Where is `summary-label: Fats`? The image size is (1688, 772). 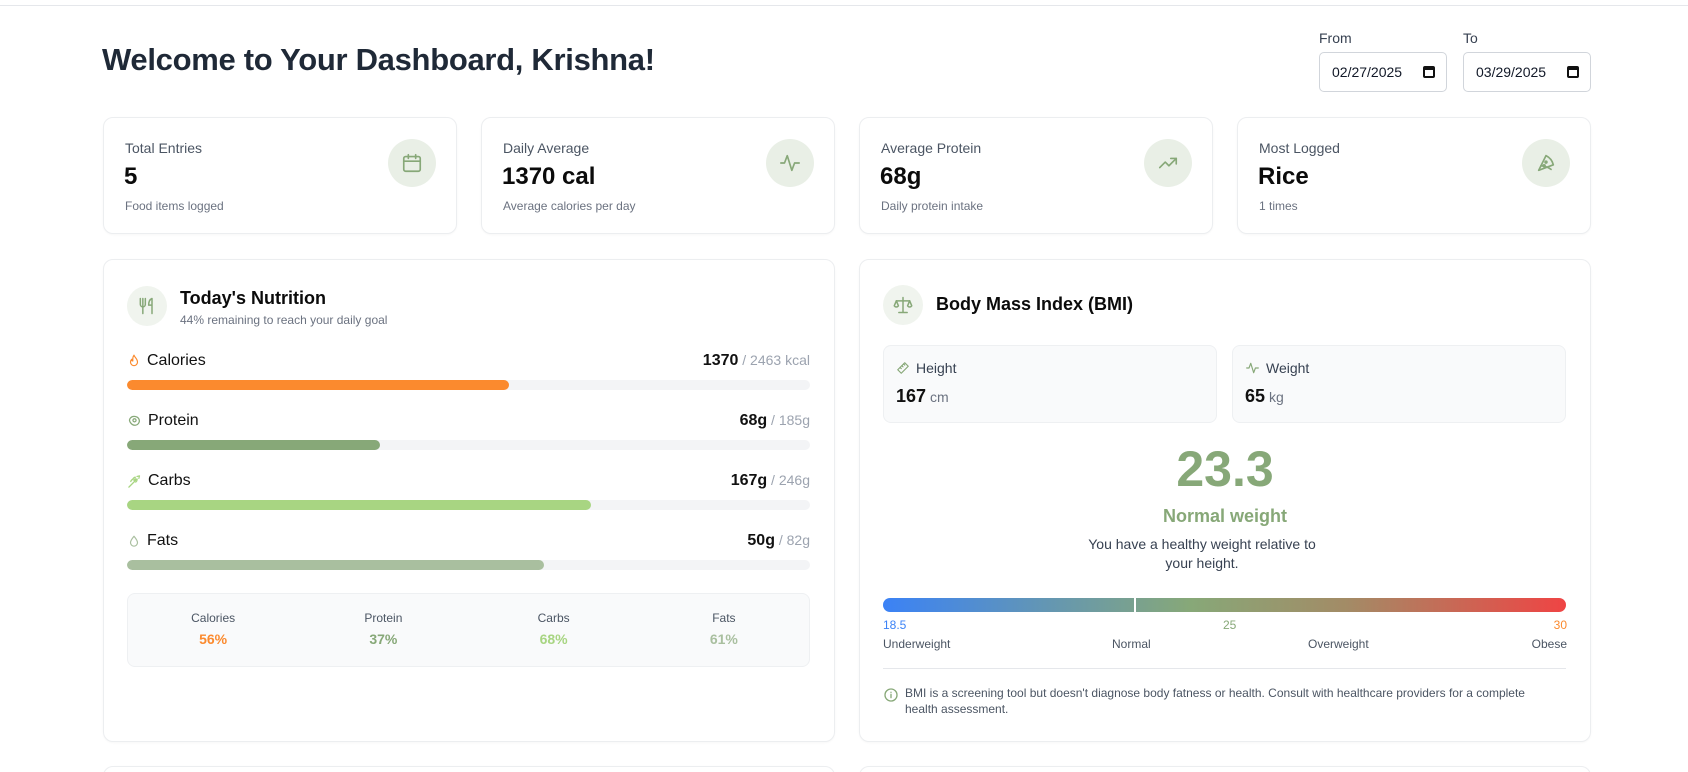
summary-label: Fats is located at coordinates (724, 618).